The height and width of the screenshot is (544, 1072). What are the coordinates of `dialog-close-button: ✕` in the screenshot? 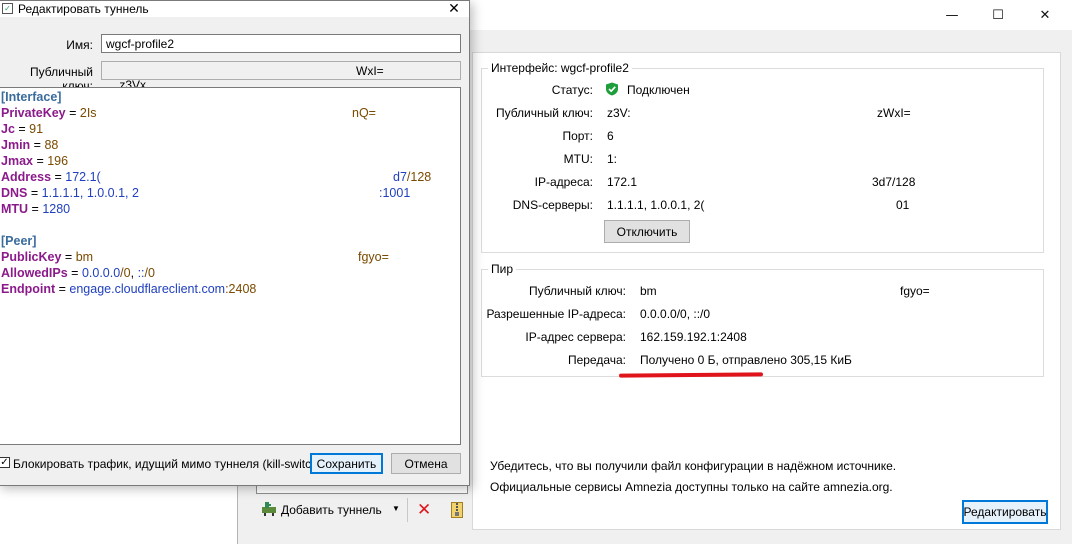 It's located at (454, 9).